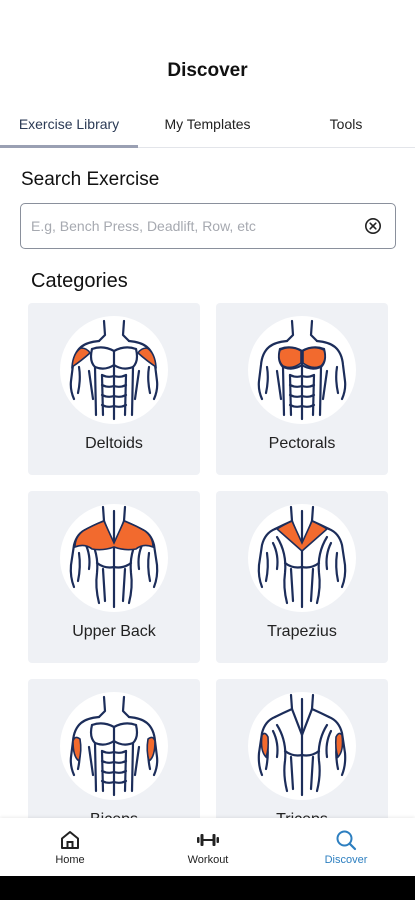 The width and height of the screenshot is (415, 900). Describe the element at coordinates (90, 179) in the screenshot. I see `search-label: Search Exercise` at that location.